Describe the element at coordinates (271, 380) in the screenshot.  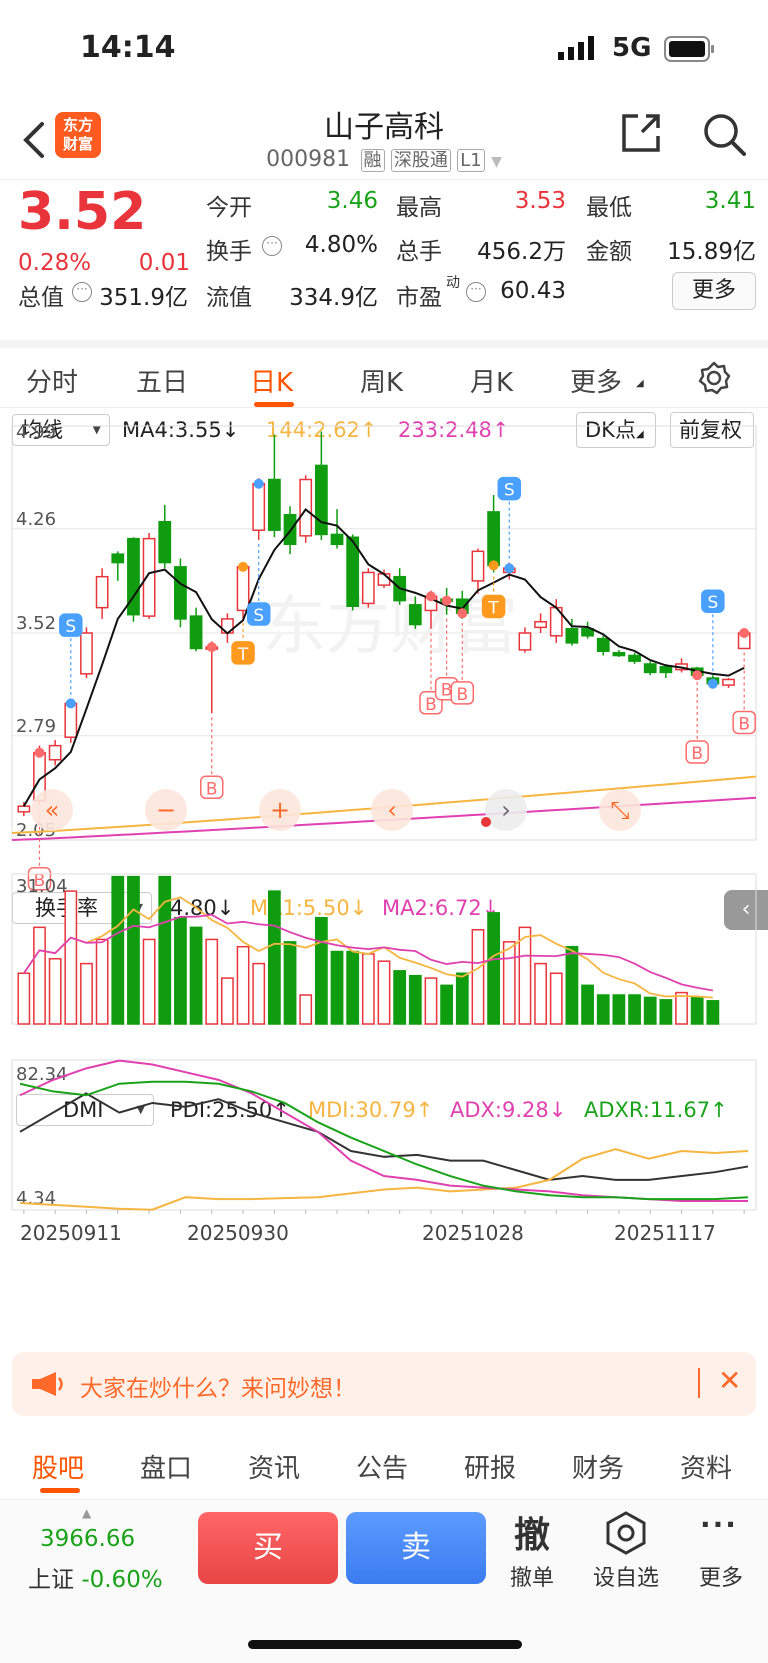
I see `tab-daily-k: 日K` at that location.